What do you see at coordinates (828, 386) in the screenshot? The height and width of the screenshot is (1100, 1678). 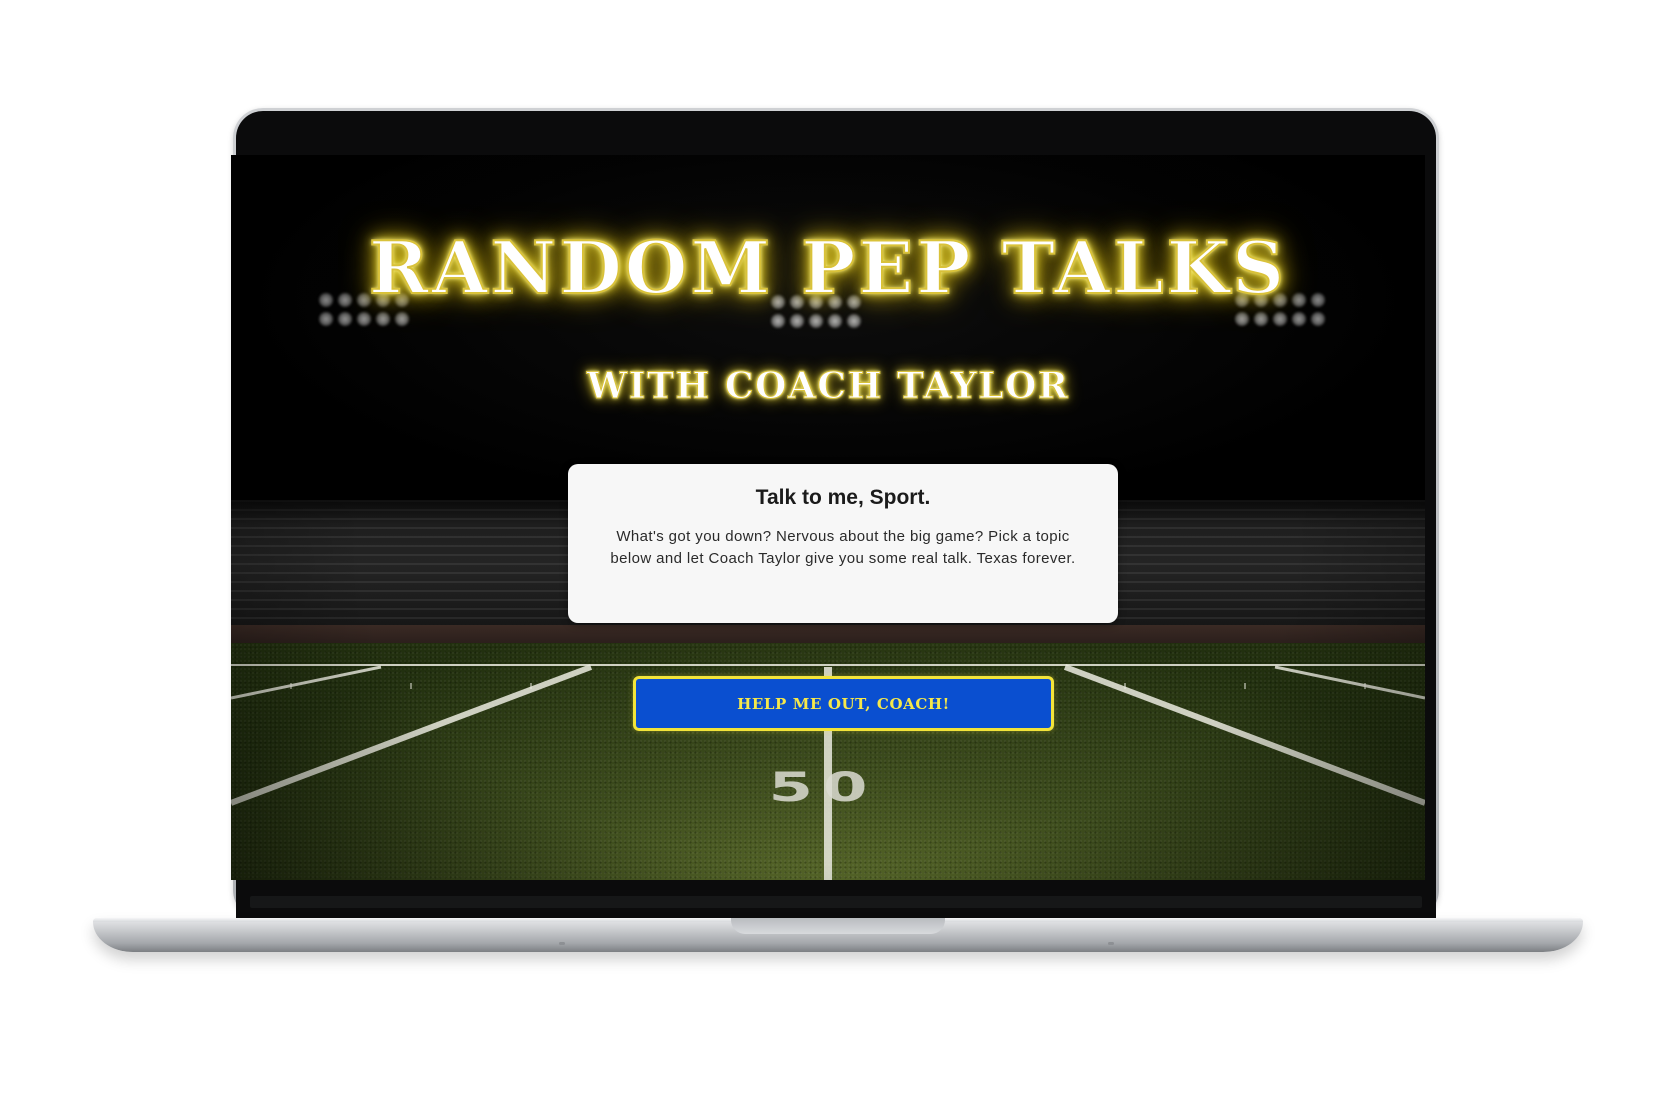 I see `page-subtitle: WITH COACH TAYLOR` at bounding box center [828, 386].